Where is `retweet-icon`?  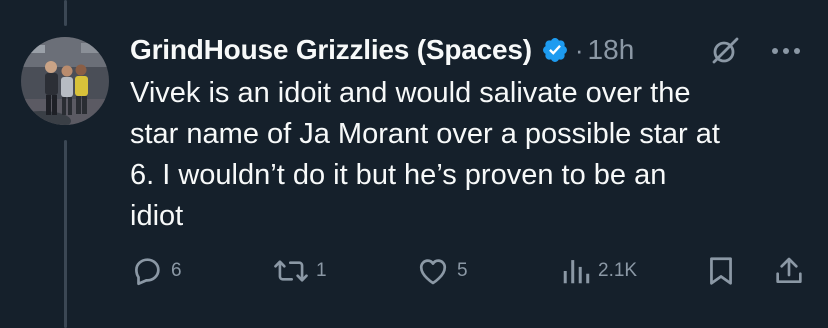
retweet-icon is located at coordinates (291, 271).